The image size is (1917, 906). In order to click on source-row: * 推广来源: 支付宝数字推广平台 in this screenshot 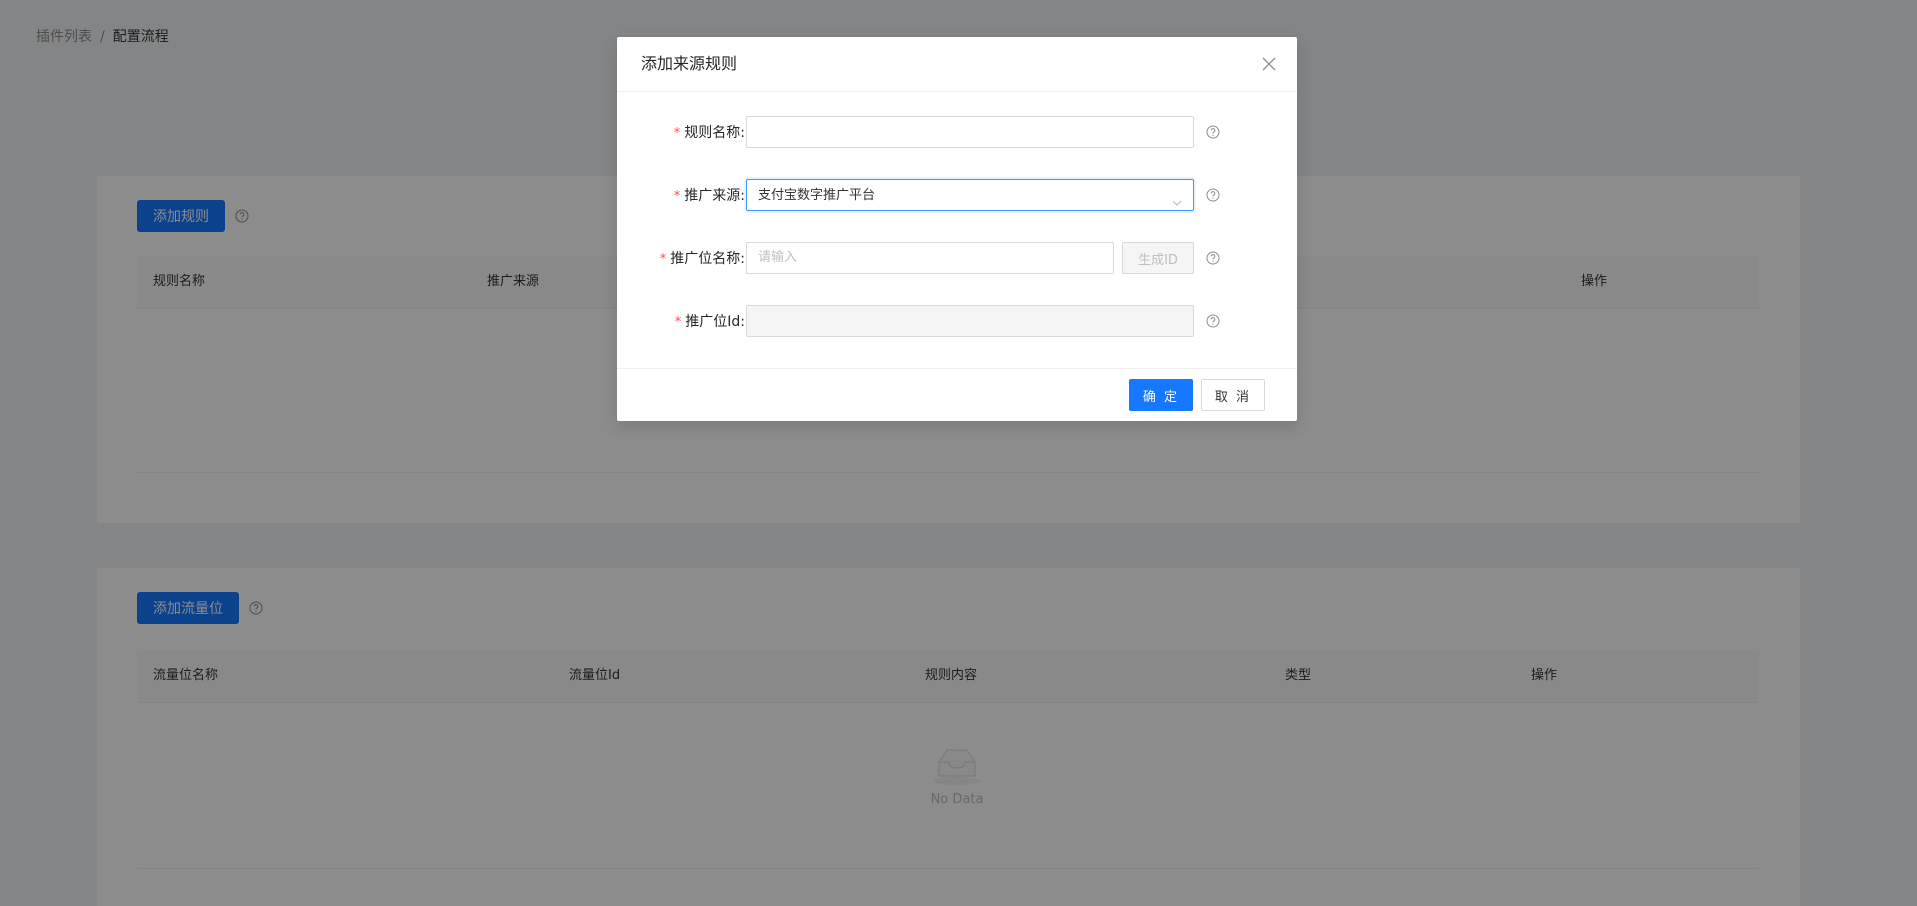, I will do `click(957, 196)`.